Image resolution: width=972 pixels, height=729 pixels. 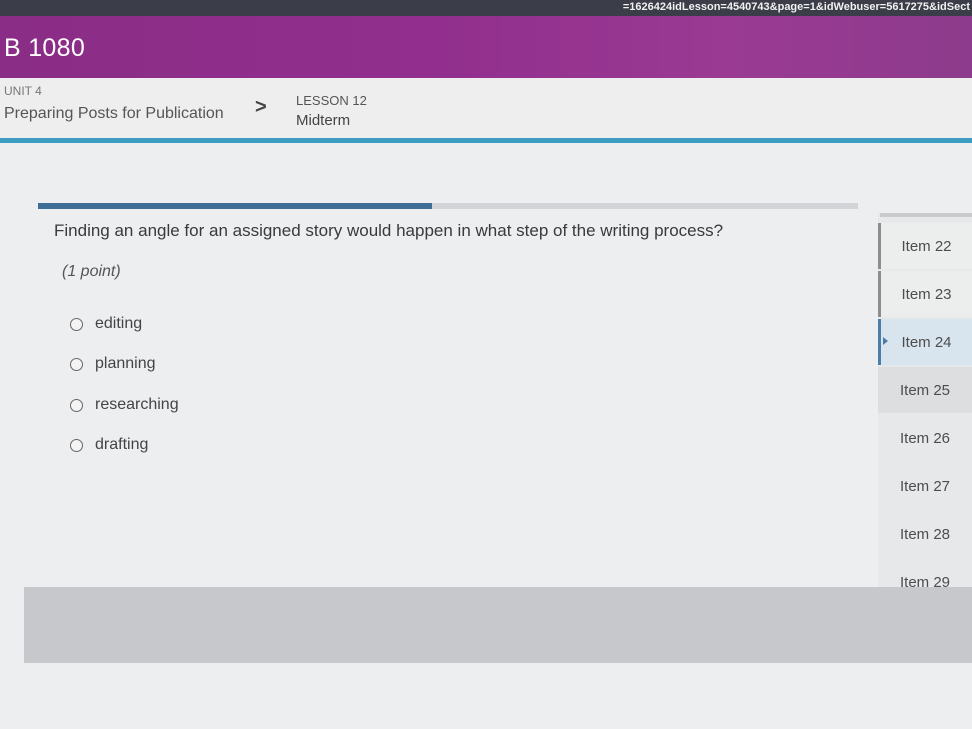 I want to click on item-nav-divider, so click(x=926, y=215).